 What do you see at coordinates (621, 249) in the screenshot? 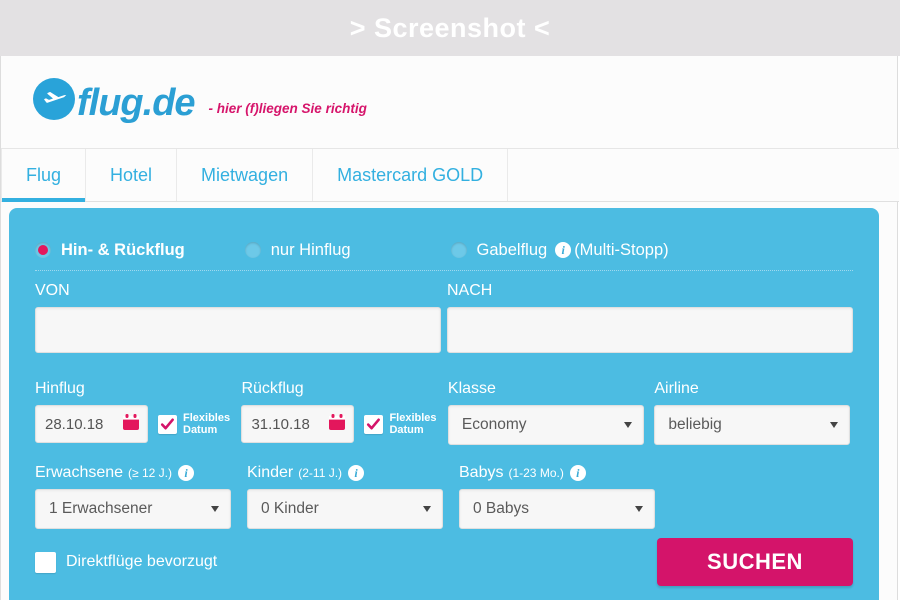
I see `radio-gabelflug-suffix: (Multi-Stopp)` at bounding box center [621, 249].